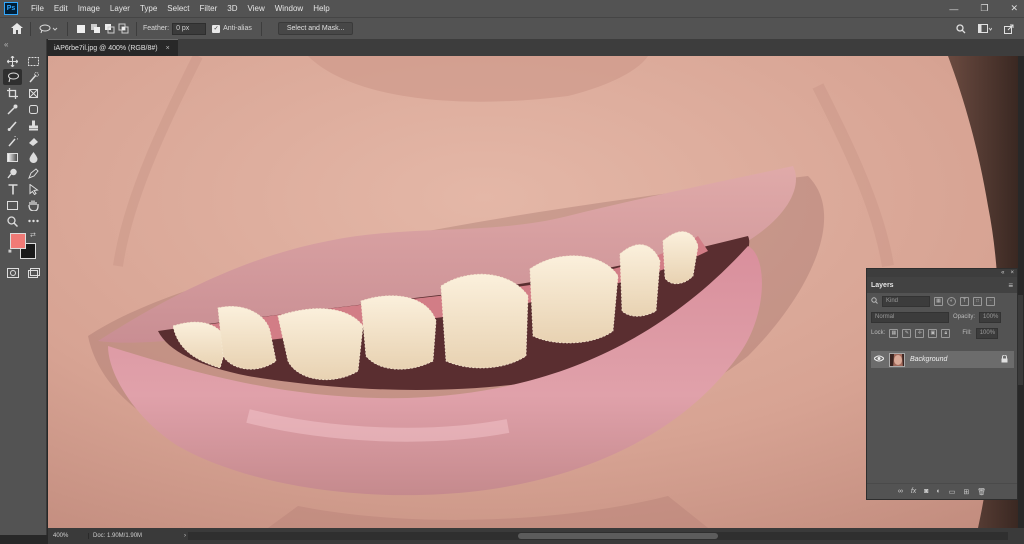  Describe the element at coordinates (879, 359) in the screenshot. I see `visibility-eye-icon` at that location.